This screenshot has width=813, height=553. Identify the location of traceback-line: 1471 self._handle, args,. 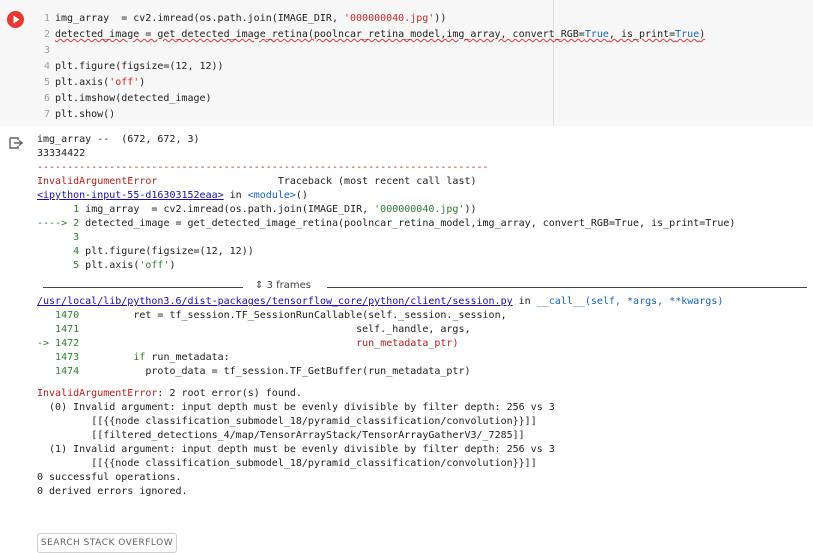
(422, 330).